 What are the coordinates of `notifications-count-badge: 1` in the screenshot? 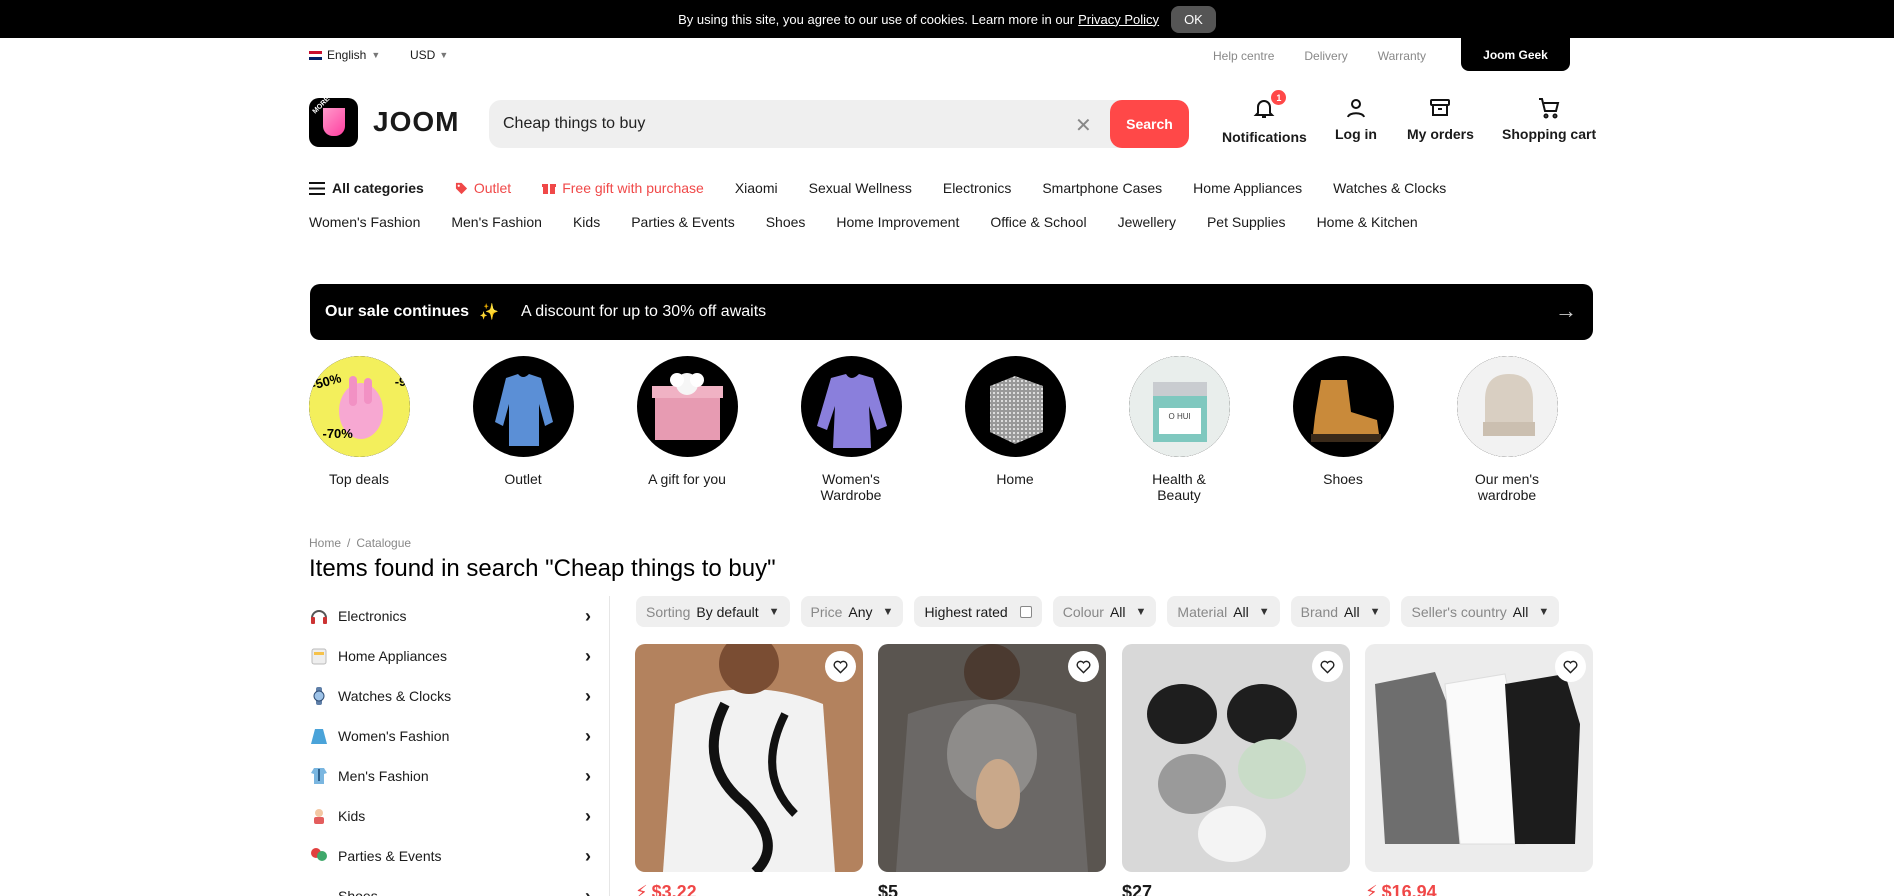 It's located at (1279, 97).